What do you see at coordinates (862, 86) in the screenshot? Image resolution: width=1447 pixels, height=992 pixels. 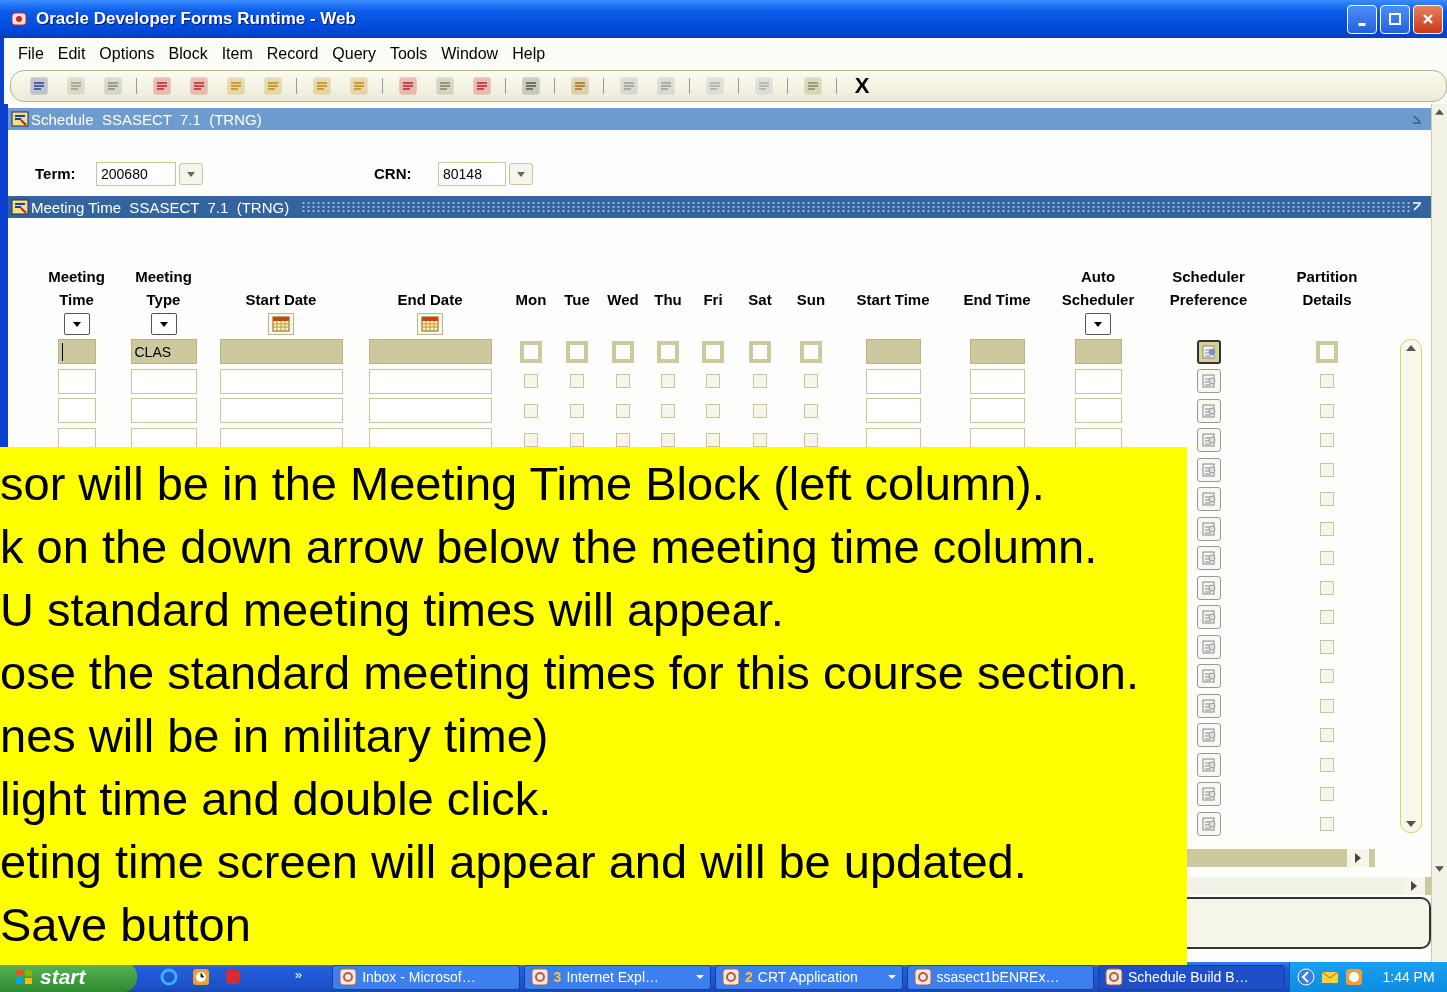 I see `exit-button: X` at bounding box center [862, 86].